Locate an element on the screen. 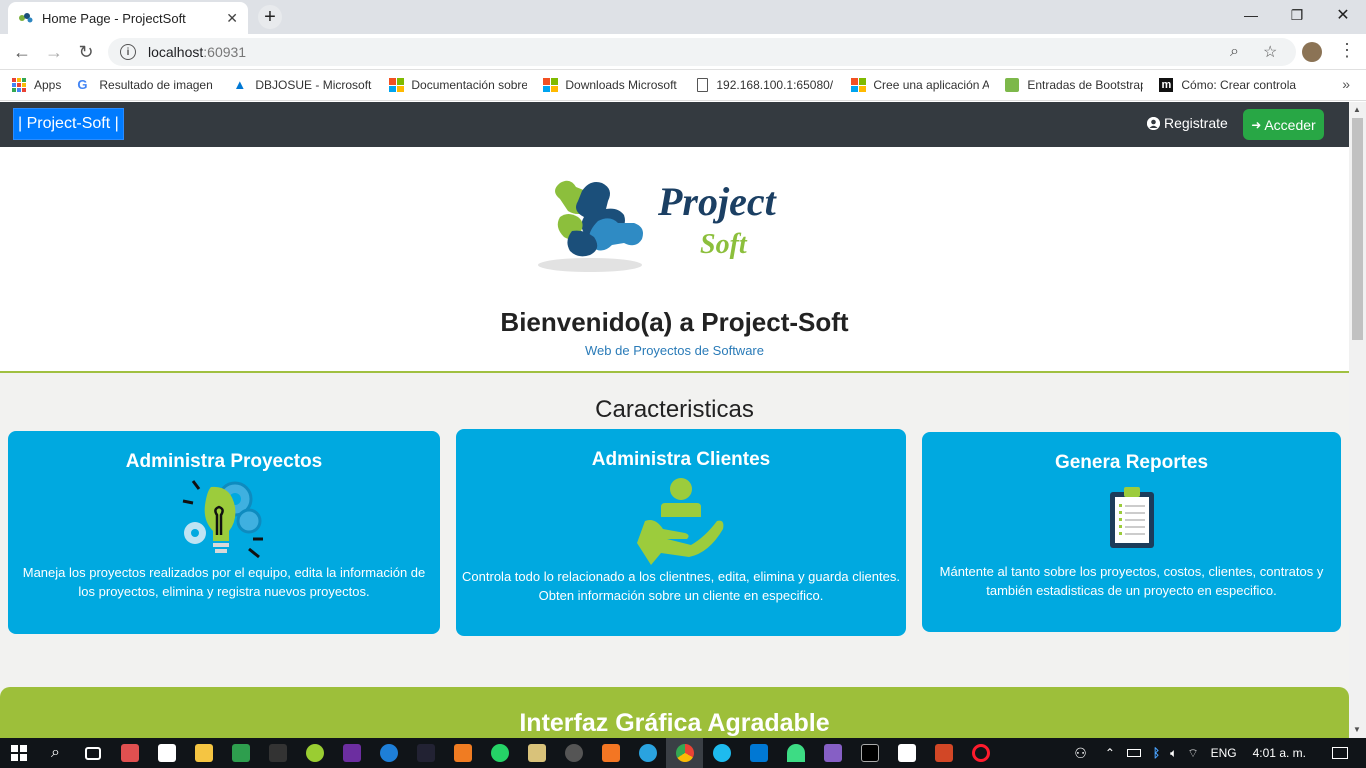 This screenshot has width=1366, height=768. register-label: Registrate is located at coordinates (1196, 123).